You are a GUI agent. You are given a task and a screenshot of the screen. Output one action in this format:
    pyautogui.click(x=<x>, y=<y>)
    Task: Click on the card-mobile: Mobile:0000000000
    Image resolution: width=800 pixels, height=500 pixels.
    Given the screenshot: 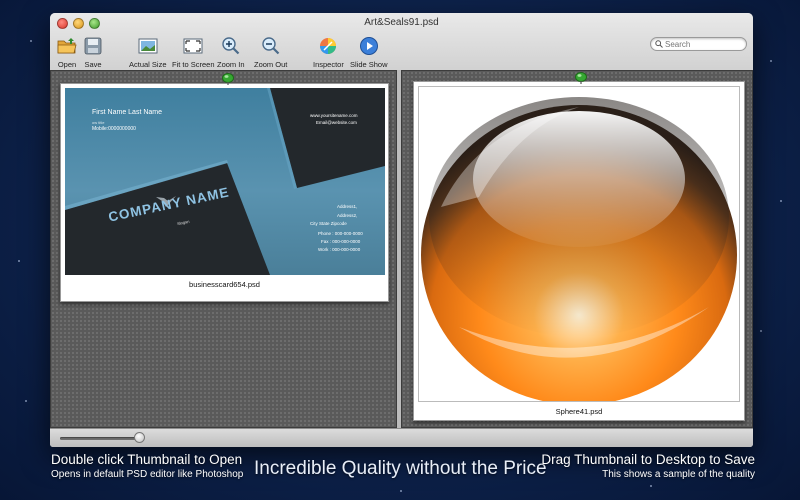 What is the action you would take?
    pyautogui.click(x=114, y=129)
    